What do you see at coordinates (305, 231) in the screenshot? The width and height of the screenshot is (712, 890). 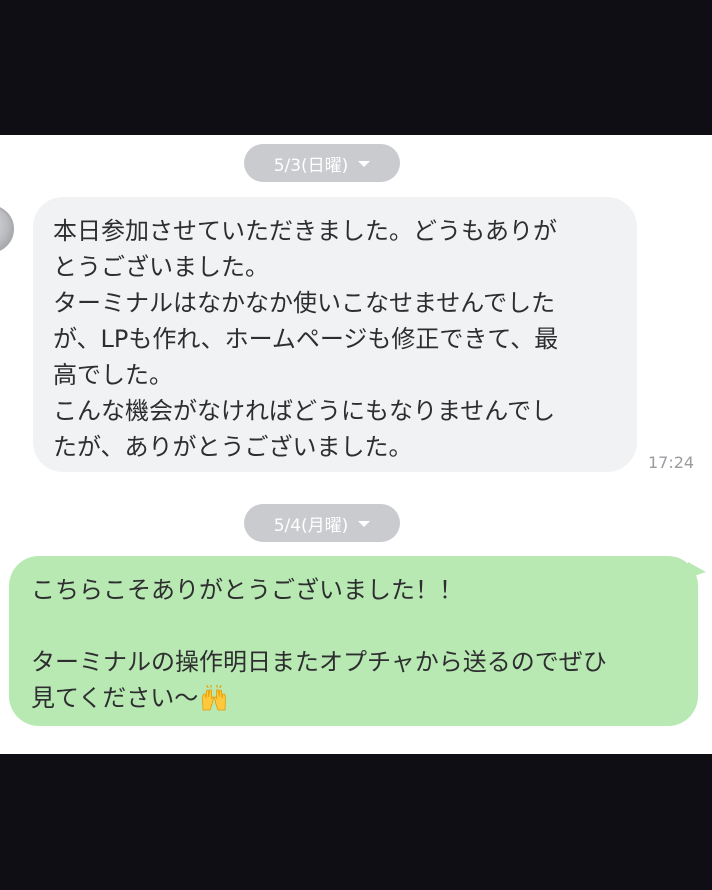 I see `message-line: 本日参加させていただきました。どうもありが` at bounding box center [305, 231].